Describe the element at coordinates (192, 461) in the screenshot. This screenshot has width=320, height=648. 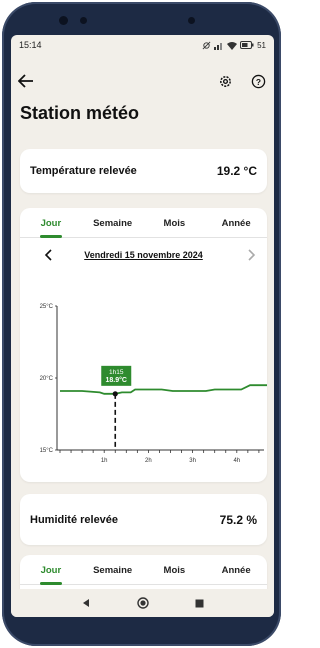
I see `x-tick-label: 3h` at that location.